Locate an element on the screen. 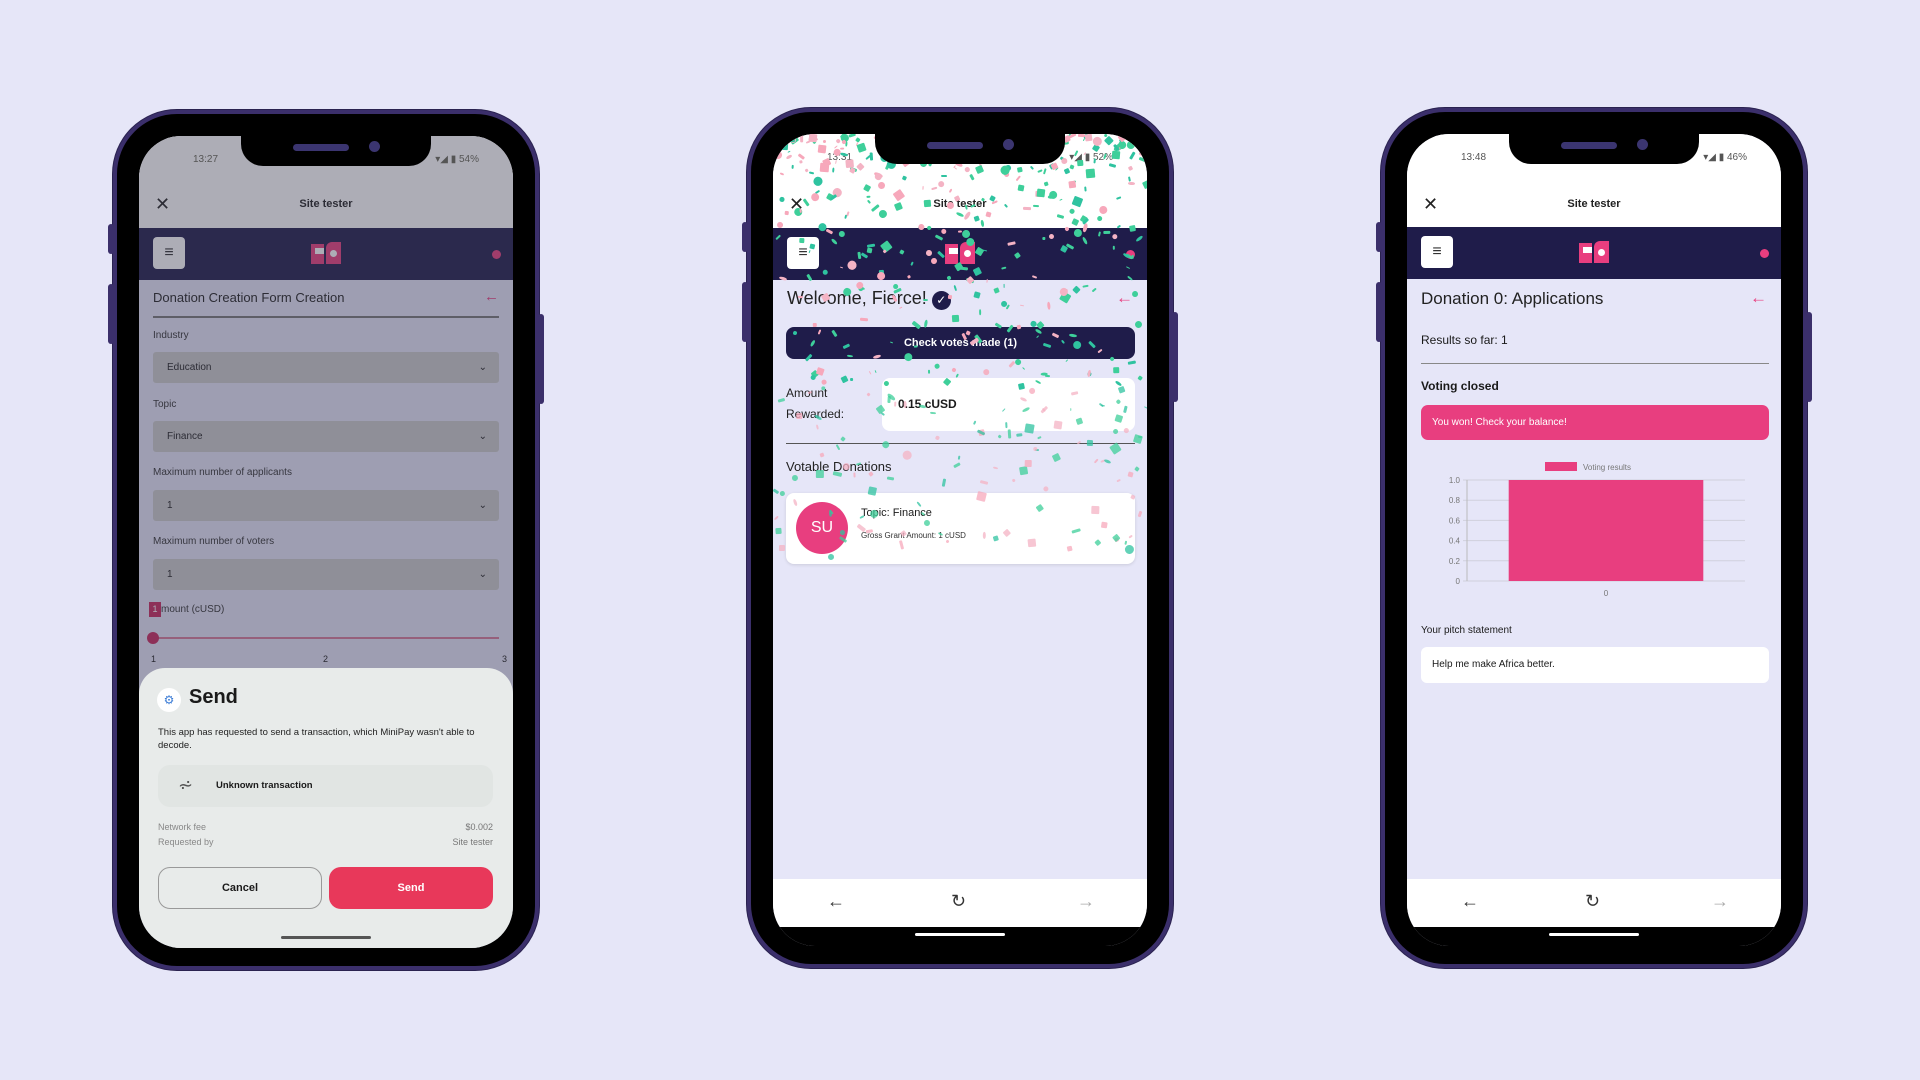 This screenshot has height=1080, width=1920. amount-slider-track is located at coordinates (326, 638).